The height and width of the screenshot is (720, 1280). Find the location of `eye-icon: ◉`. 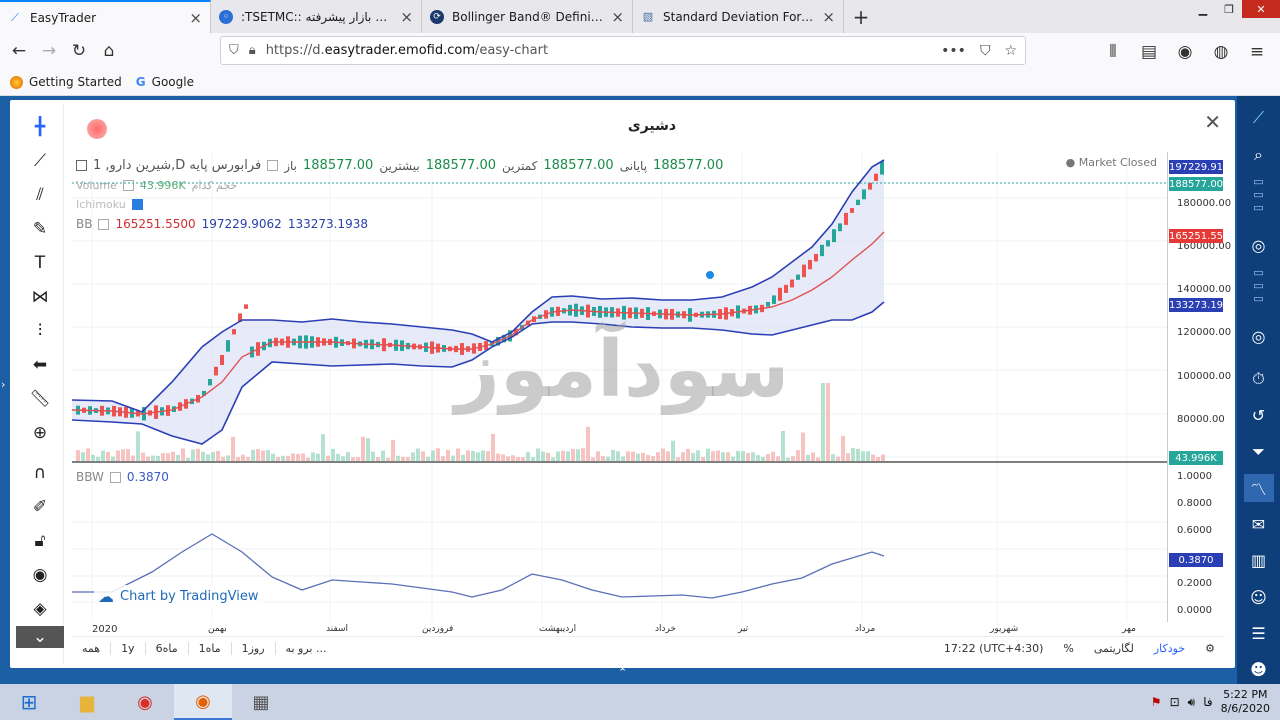

eye-icon: ◉ is located at coordinates (40, 575).